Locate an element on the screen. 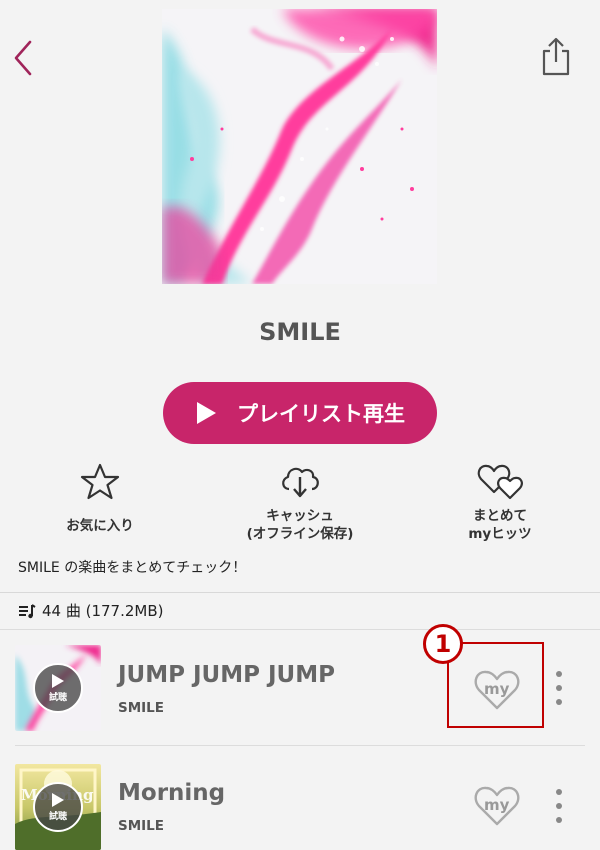  song-thumbnail: 試聴 is located at coordinates (58, 688).